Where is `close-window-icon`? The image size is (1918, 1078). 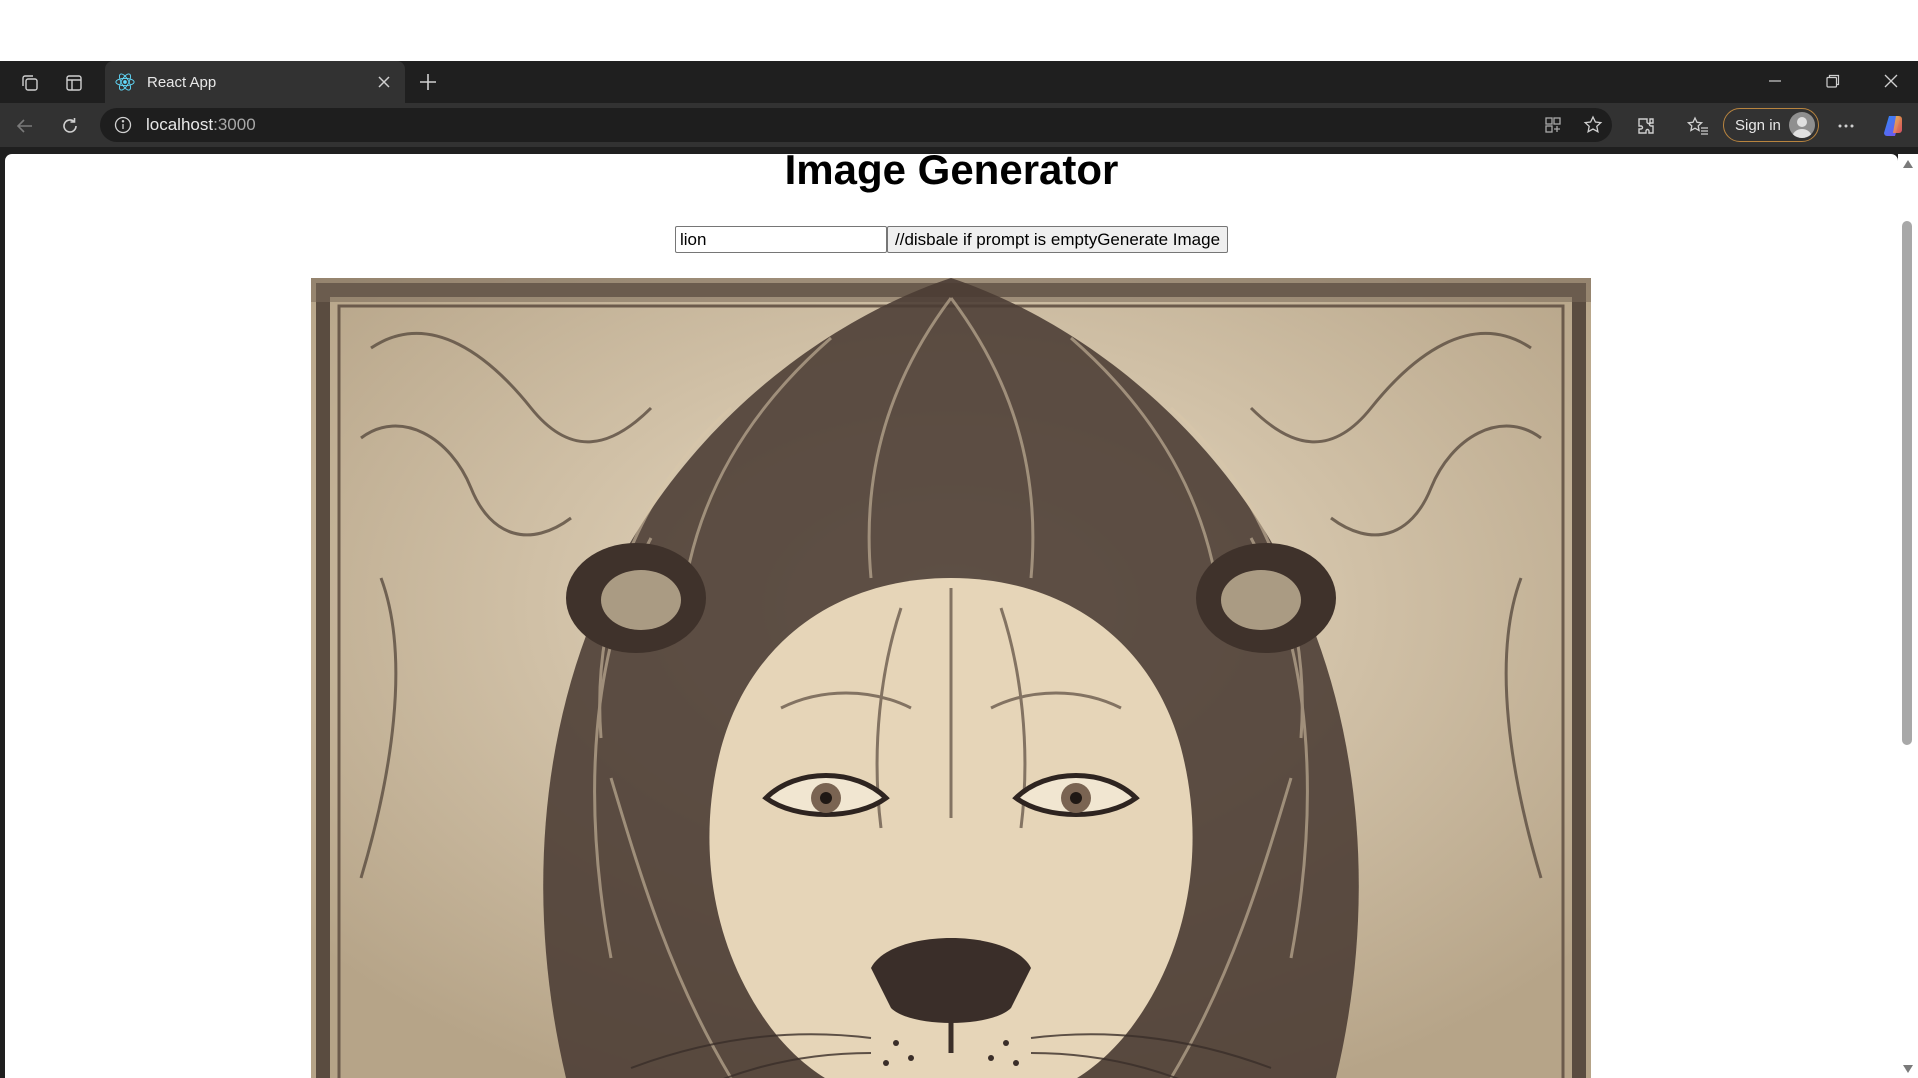 close-window-icon is located at coordinates (1890, 81).